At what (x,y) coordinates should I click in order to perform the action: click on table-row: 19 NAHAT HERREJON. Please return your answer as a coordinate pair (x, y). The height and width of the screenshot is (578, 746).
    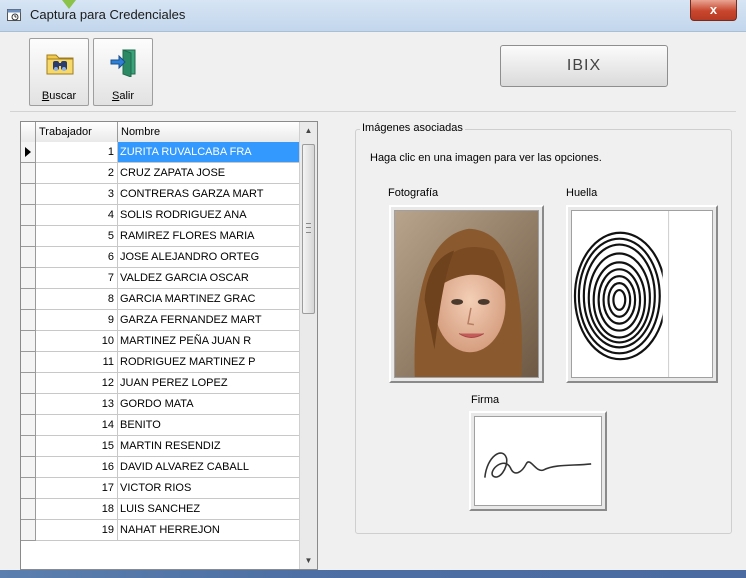
    Looking at the image, I should click on (160, 530).